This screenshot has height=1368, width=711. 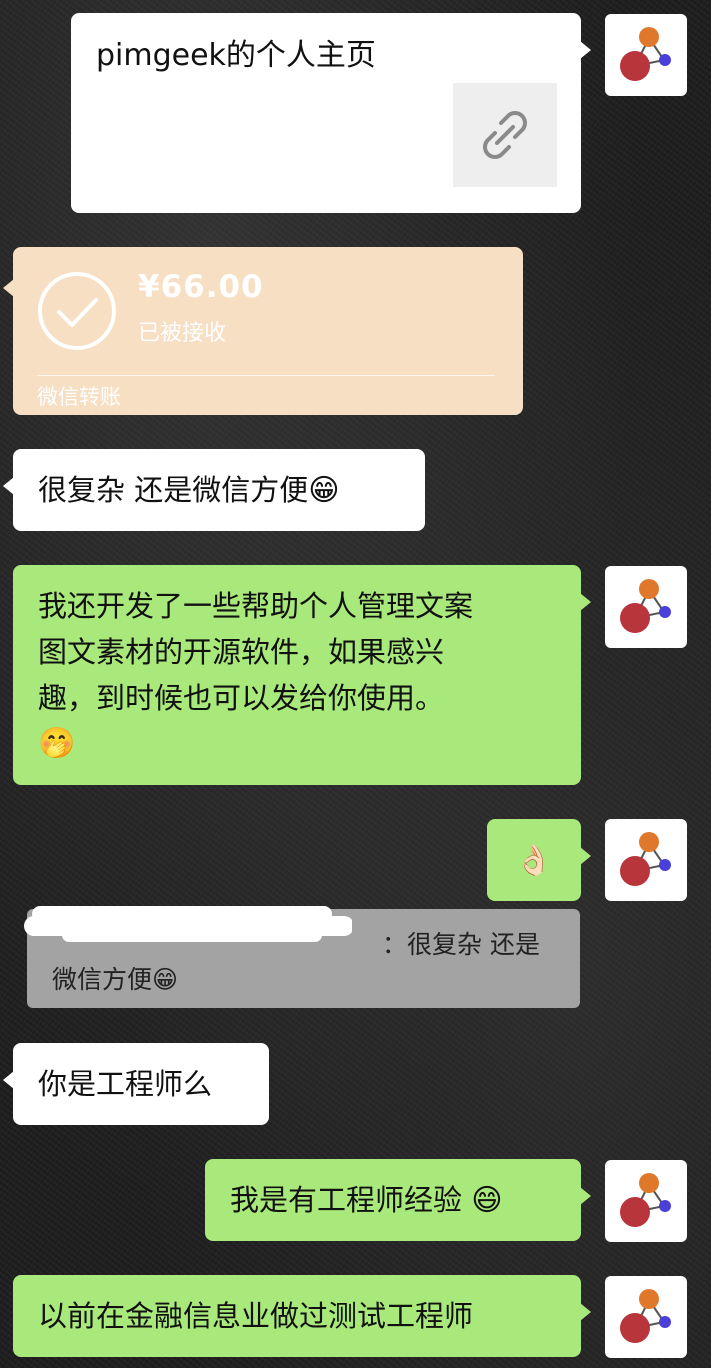 I want to click on message-text-line: 我还开发了一些帮助个人管理文案, so click(x=256, y=606).